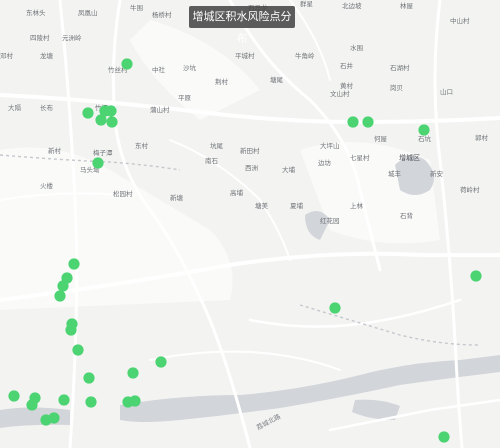 The width and height of the screenshot is (500, 448). Describe the element at coordinates (242, 25) in the screenshot. I see `map-title: 增城区积水风险点分布` at that location.